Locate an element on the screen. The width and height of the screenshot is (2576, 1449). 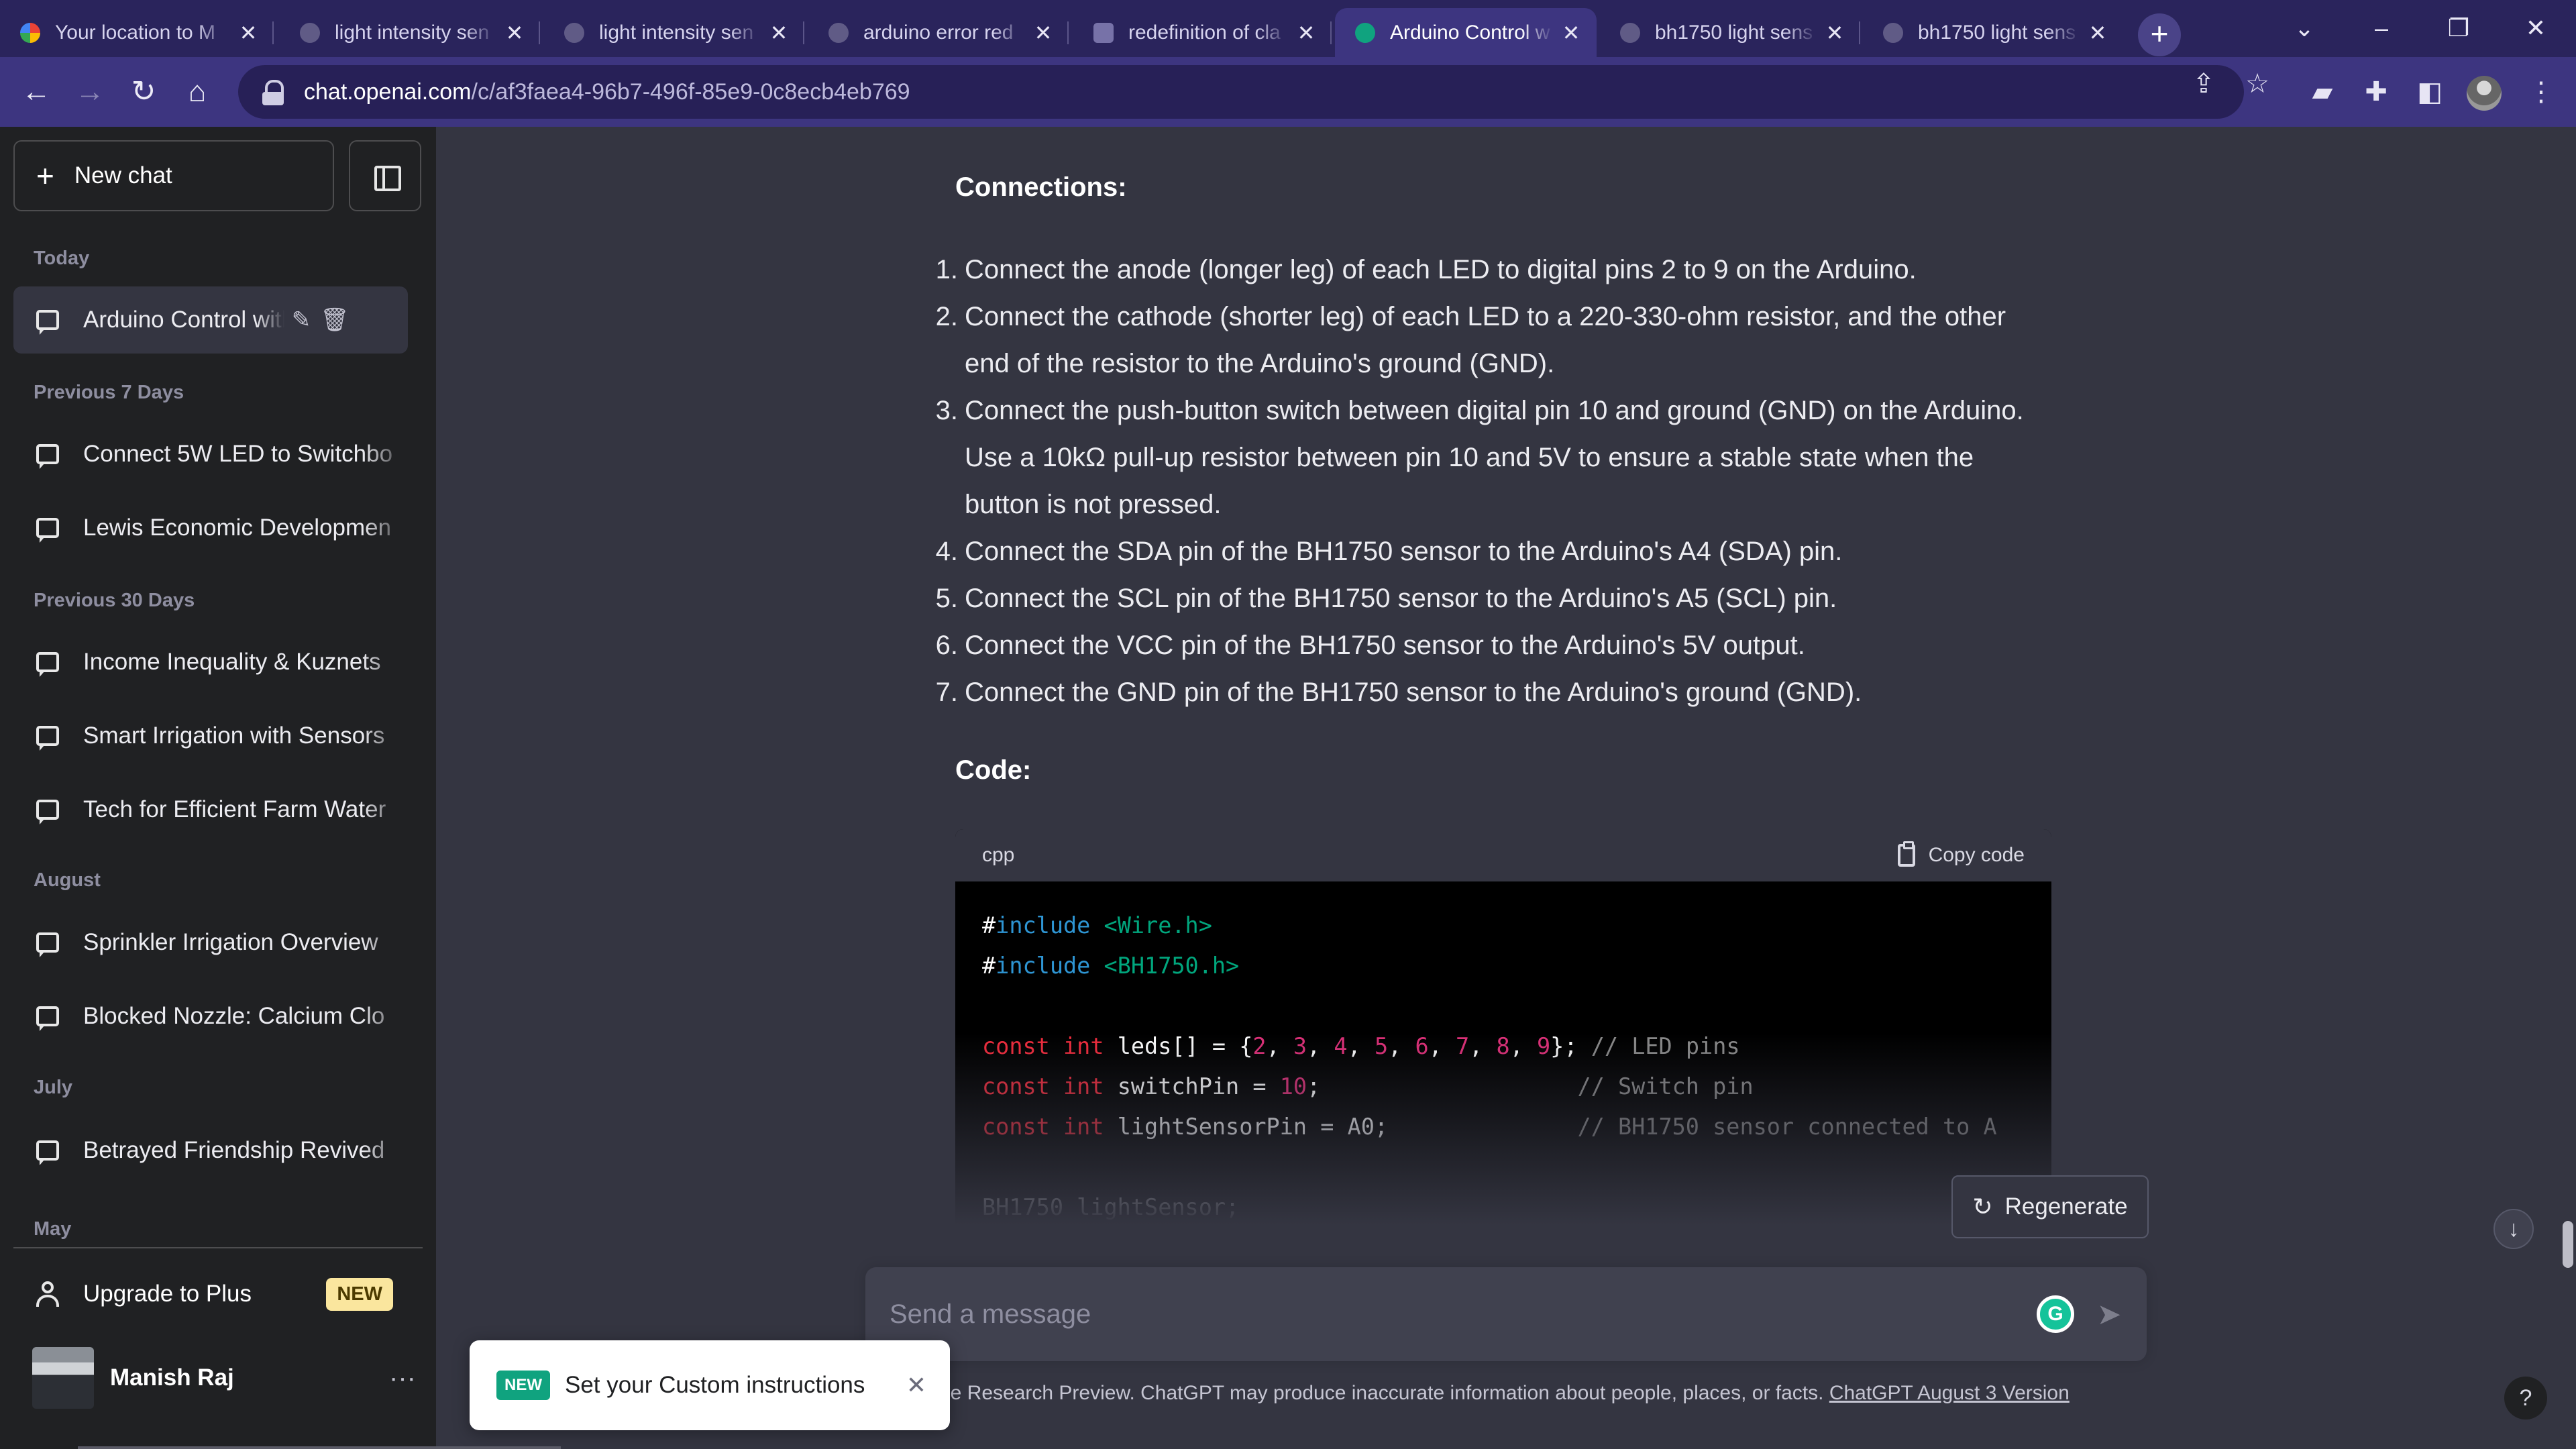
browser-tab: Your location to M ✕ is located at coordinates (137, 32).